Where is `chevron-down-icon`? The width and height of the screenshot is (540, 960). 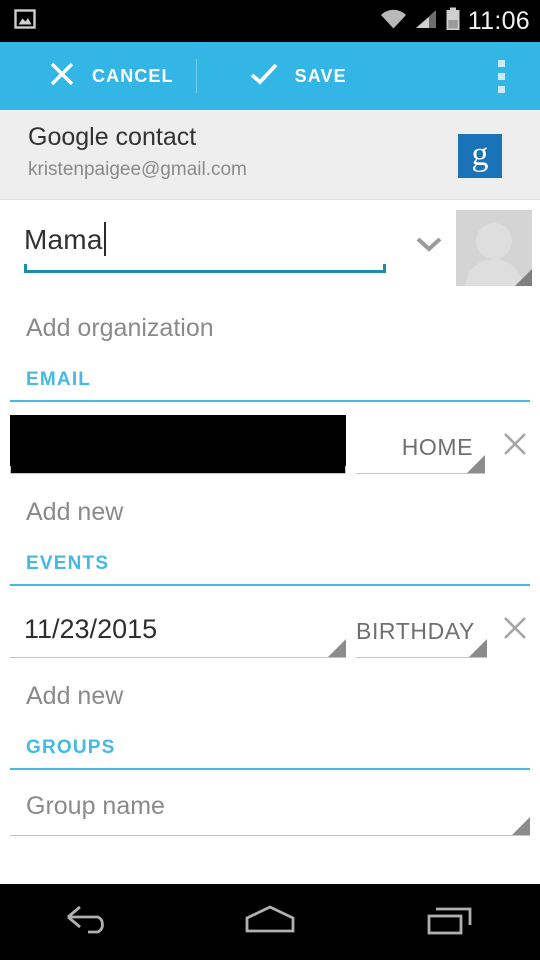 chevron-down-icon is located at coordinates (429, 246).